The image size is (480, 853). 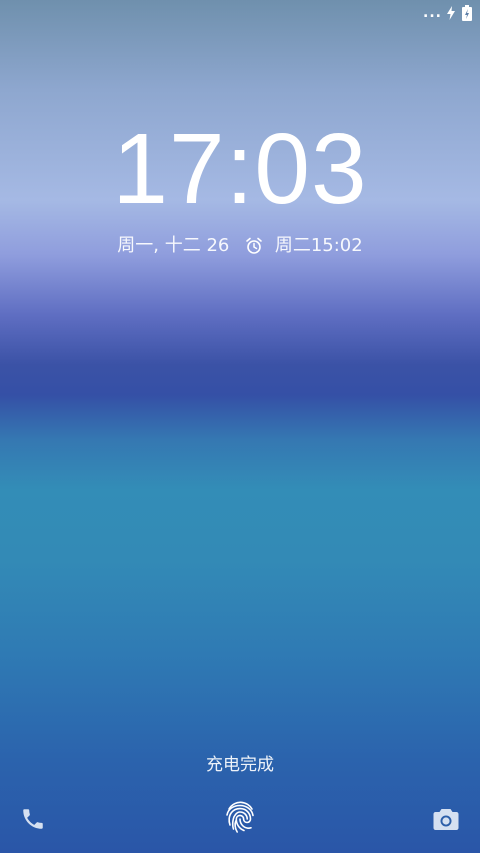 I want to click on date-alarm-row: 周一, 十二 26 周二15:02, so click(x=240, y=246).